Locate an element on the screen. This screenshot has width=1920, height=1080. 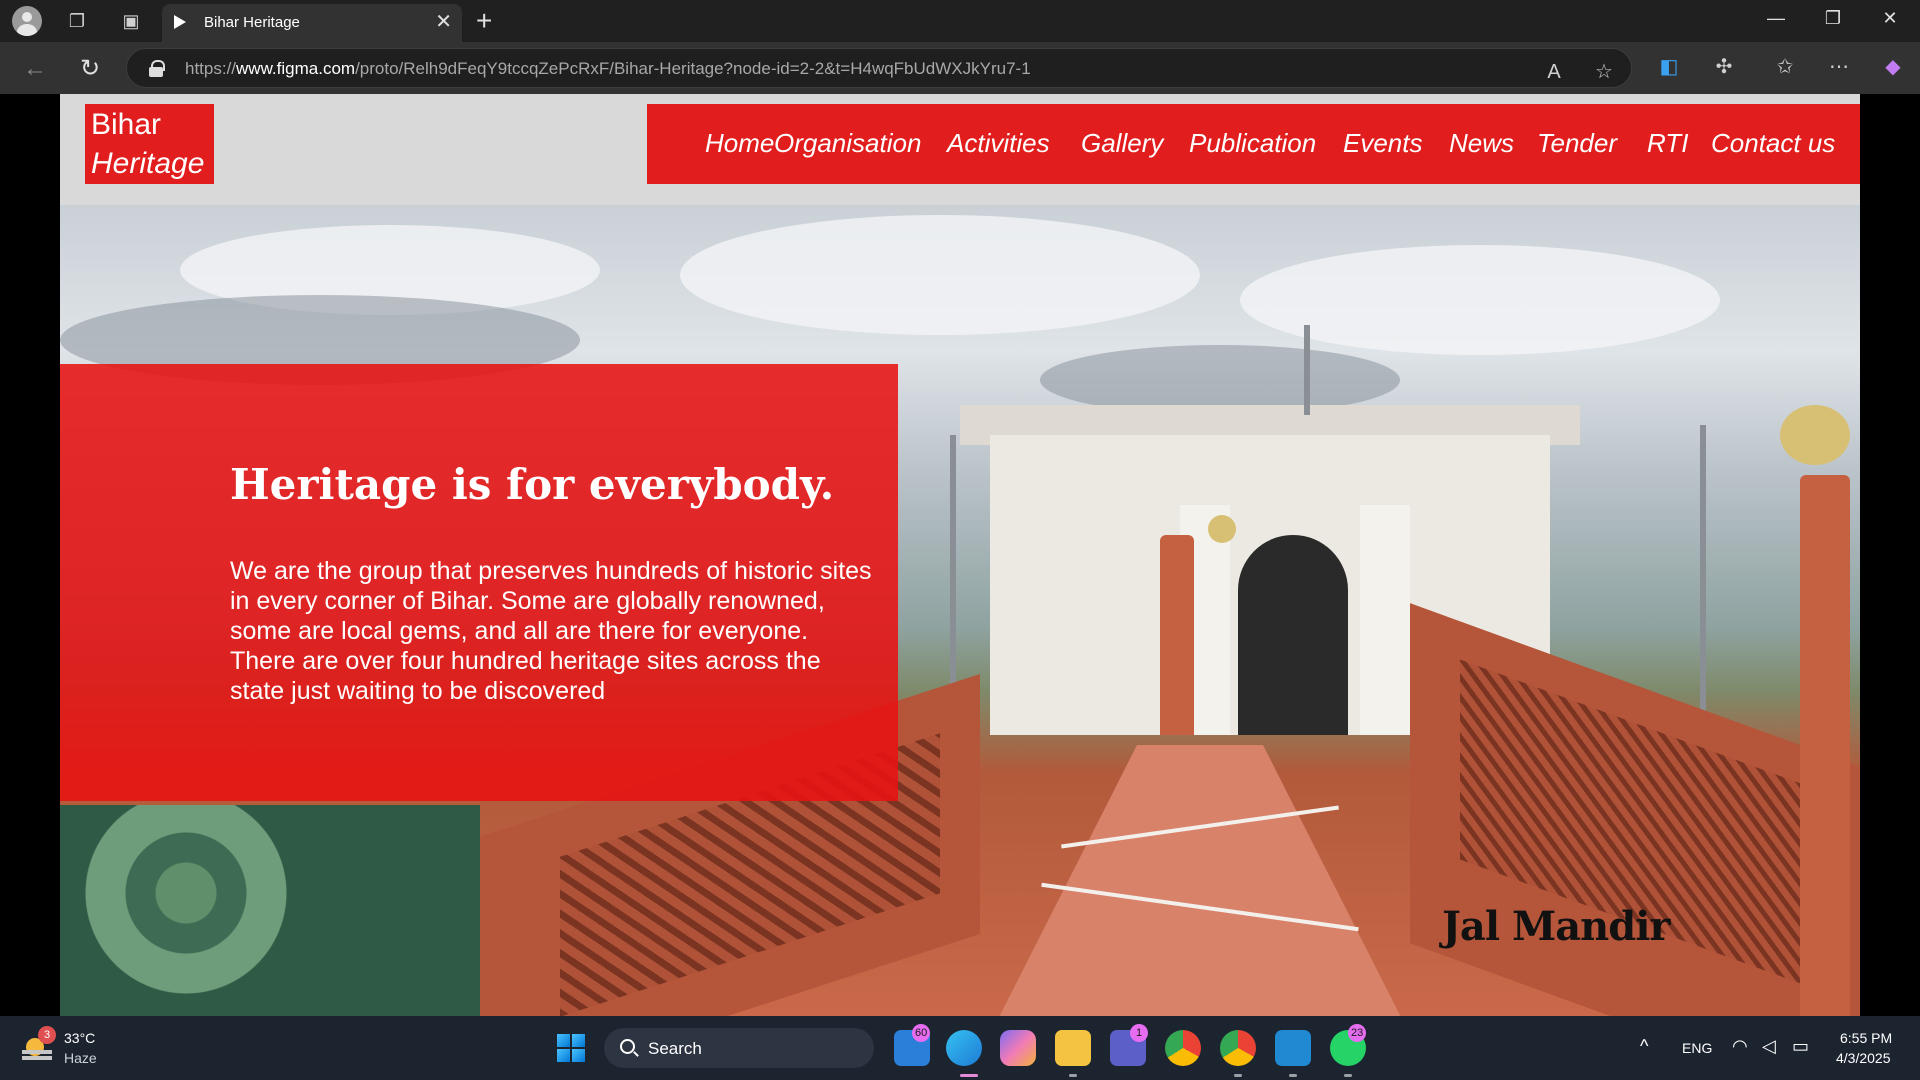
logo-line-1: Bihar is located at coordinates (126, 124).